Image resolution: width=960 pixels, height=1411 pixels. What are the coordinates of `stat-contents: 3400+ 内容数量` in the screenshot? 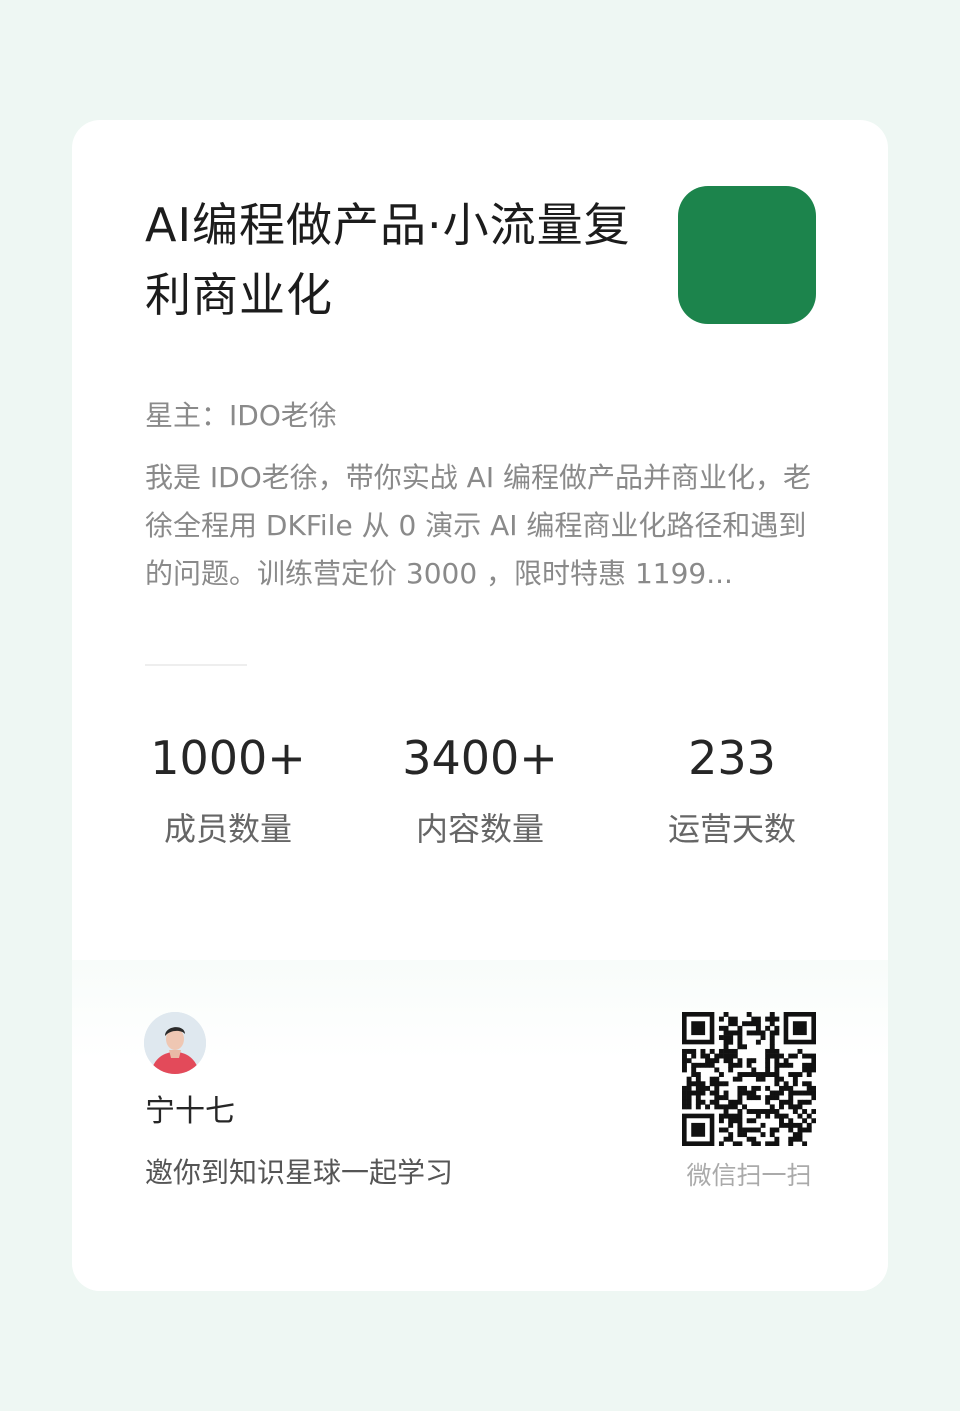 It's located at (480, 791).